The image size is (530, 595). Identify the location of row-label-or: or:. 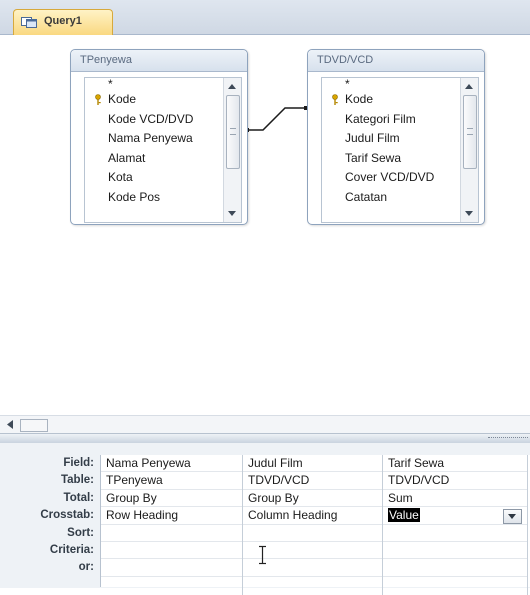
(86, 567).